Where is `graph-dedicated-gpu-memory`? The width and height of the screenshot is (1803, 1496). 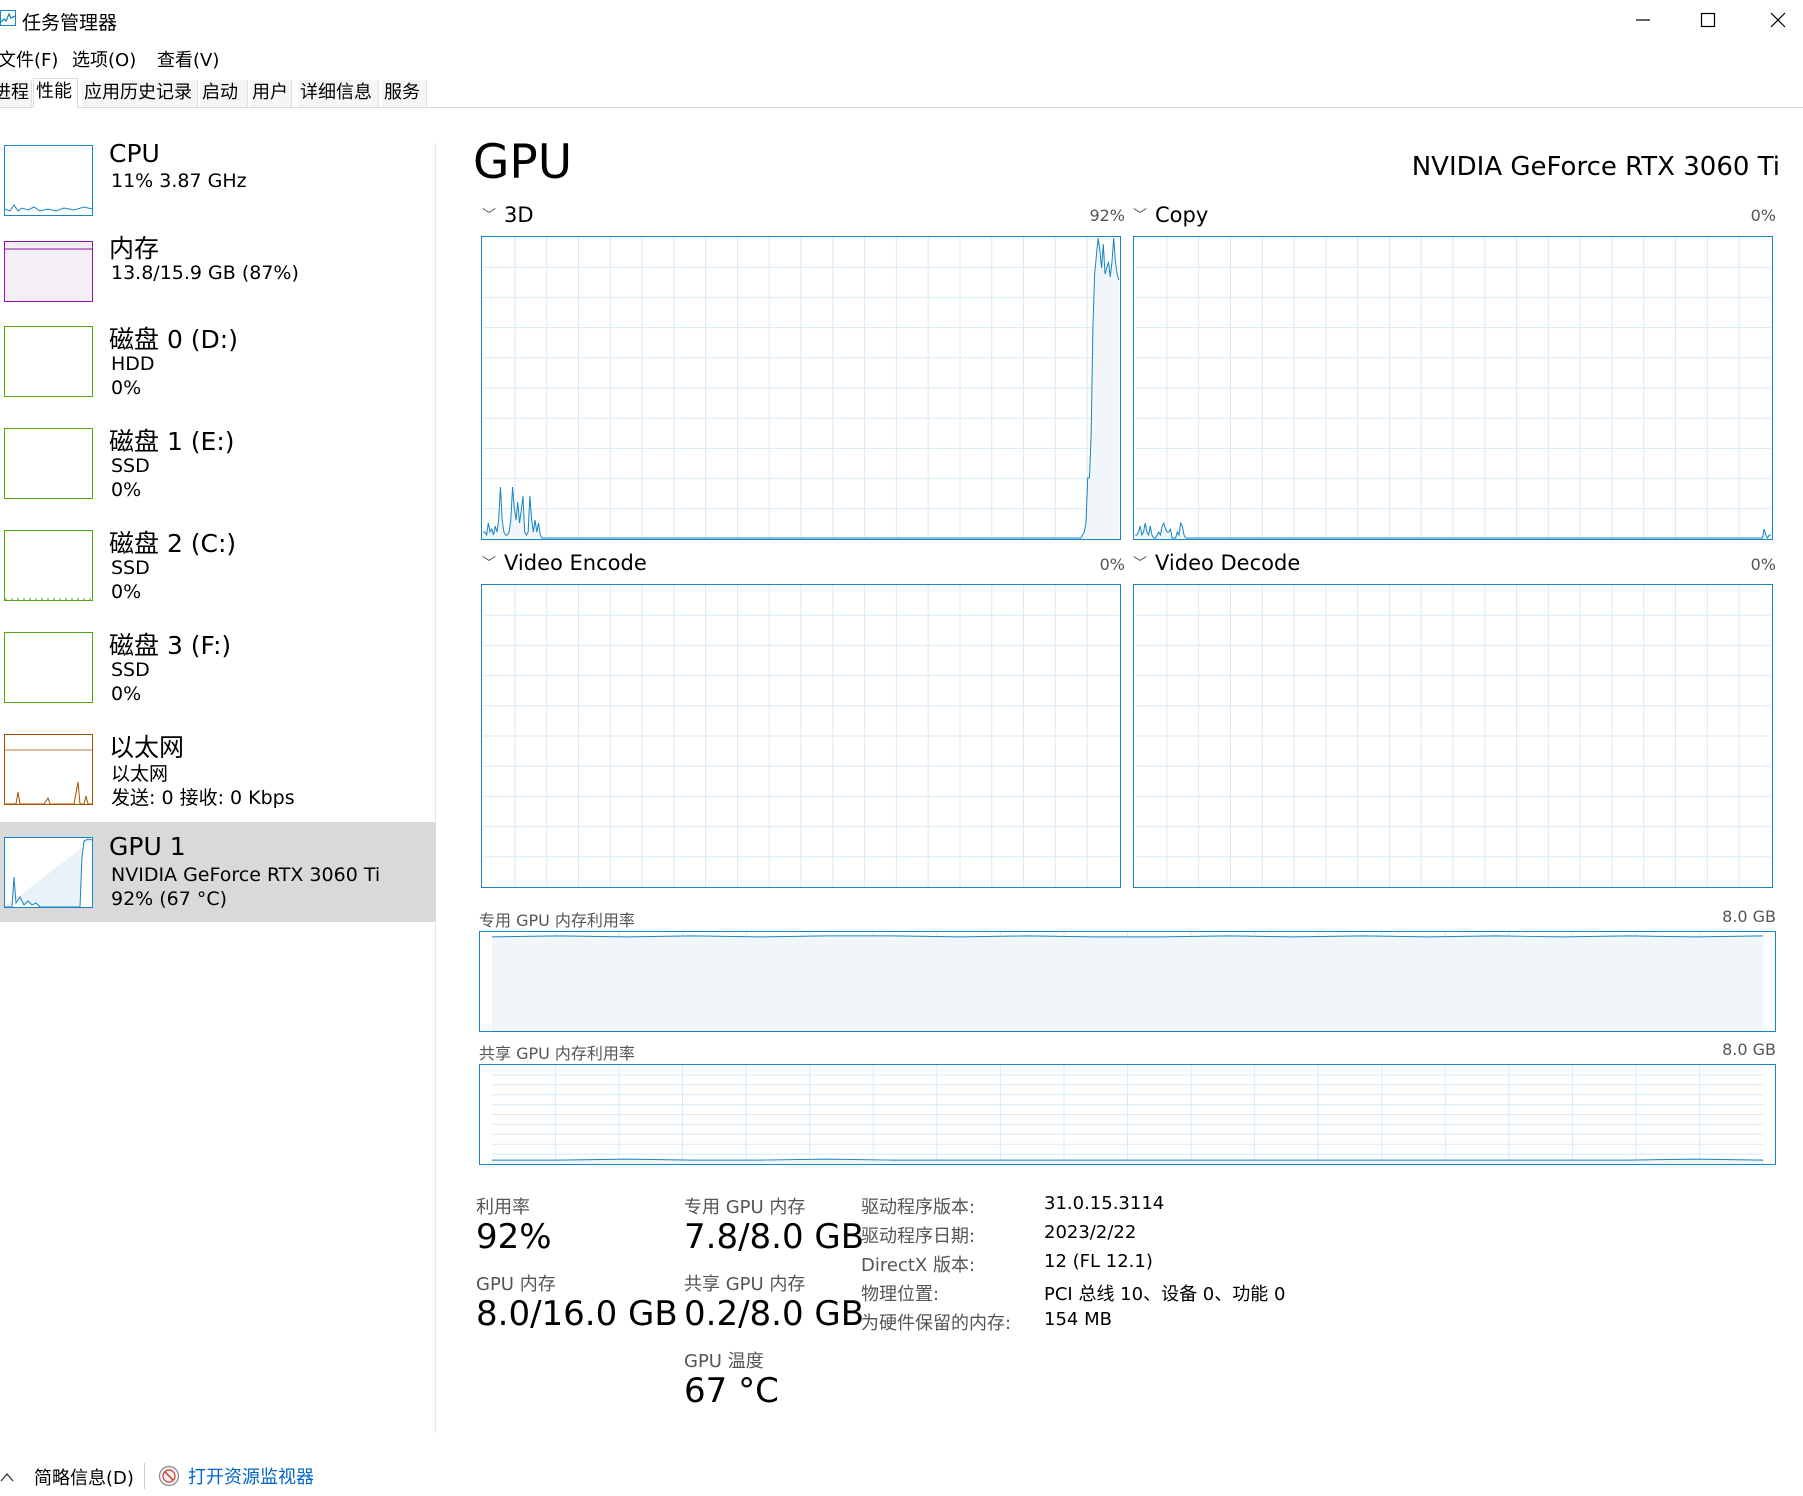 graph-dedicated-gpu-memory is located at coordinates (1127, 981).